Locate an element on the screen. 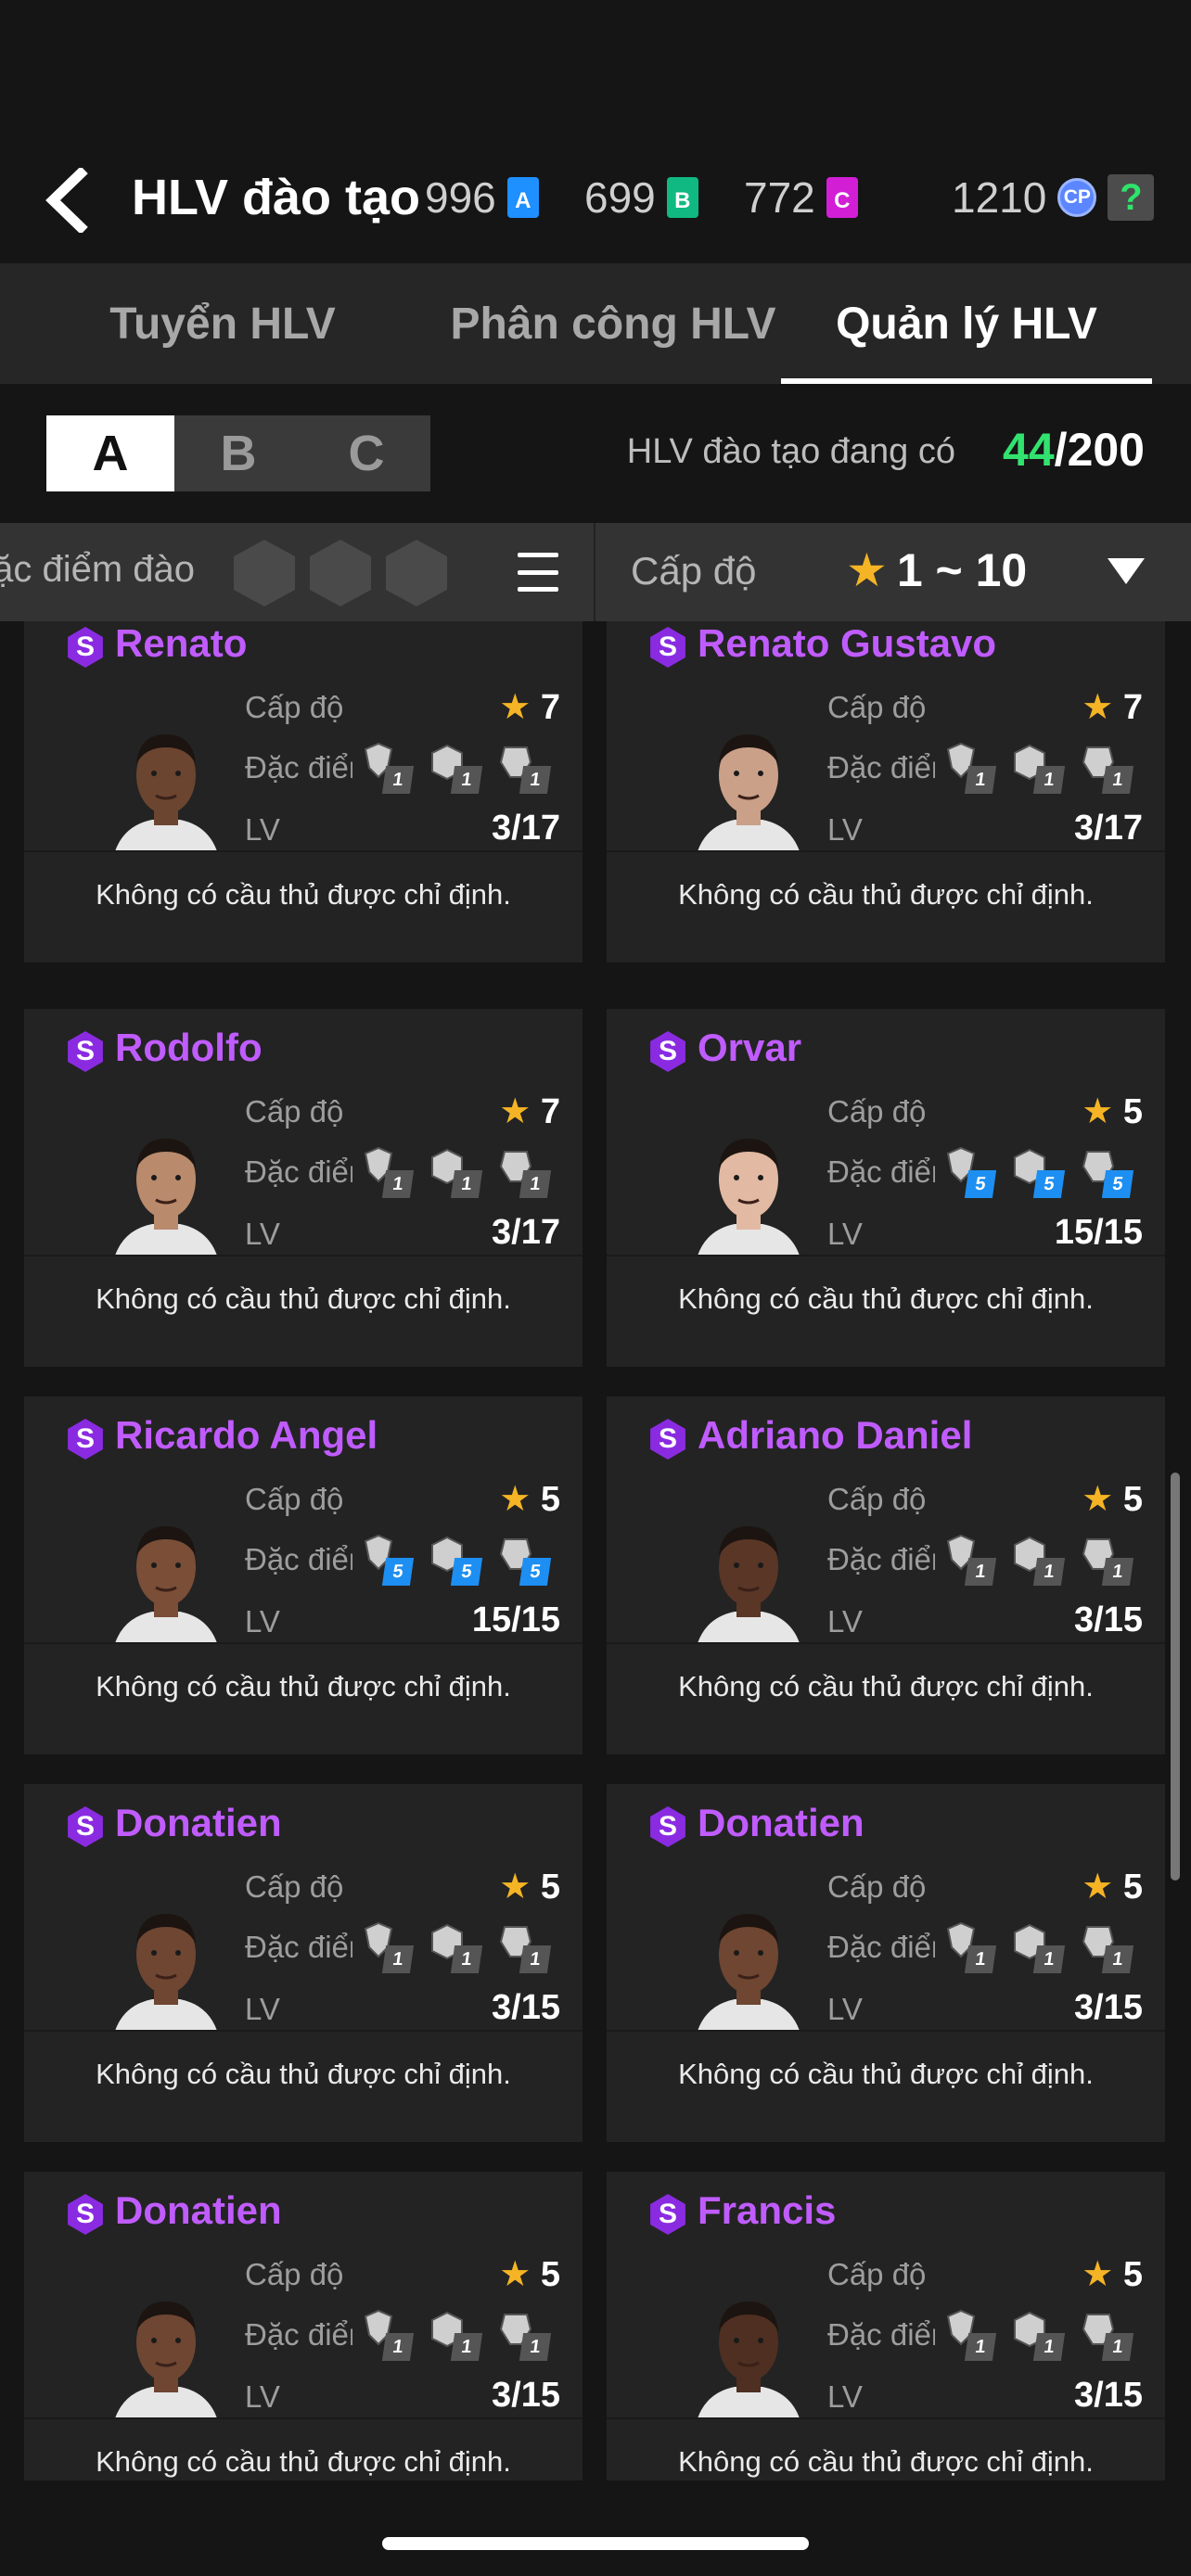  coach-stars: ★ 5 is located at coordinates (1112, 2274).